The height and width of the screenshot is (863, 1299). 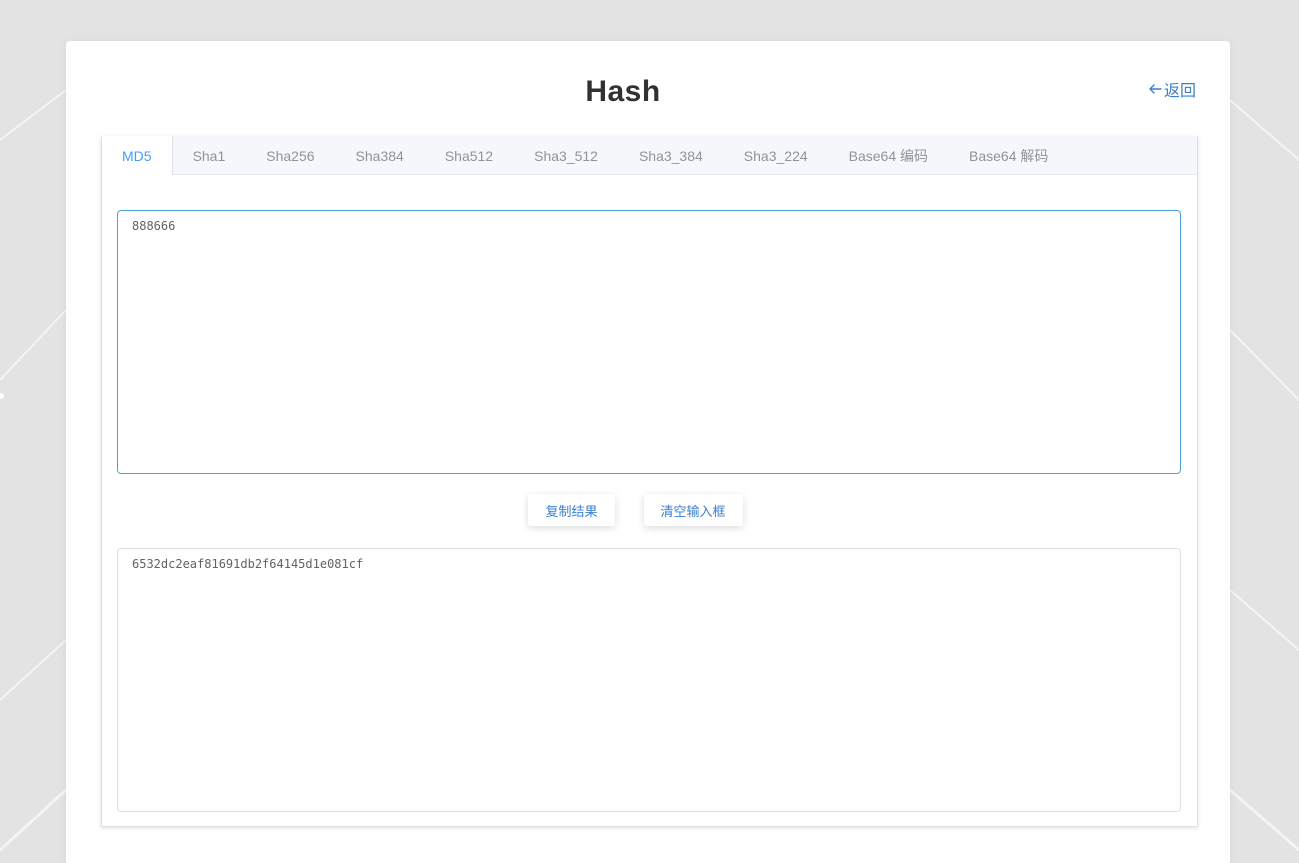 I want to click on tab-sha3-224: Sha3_224, so click(x=776, y=155).